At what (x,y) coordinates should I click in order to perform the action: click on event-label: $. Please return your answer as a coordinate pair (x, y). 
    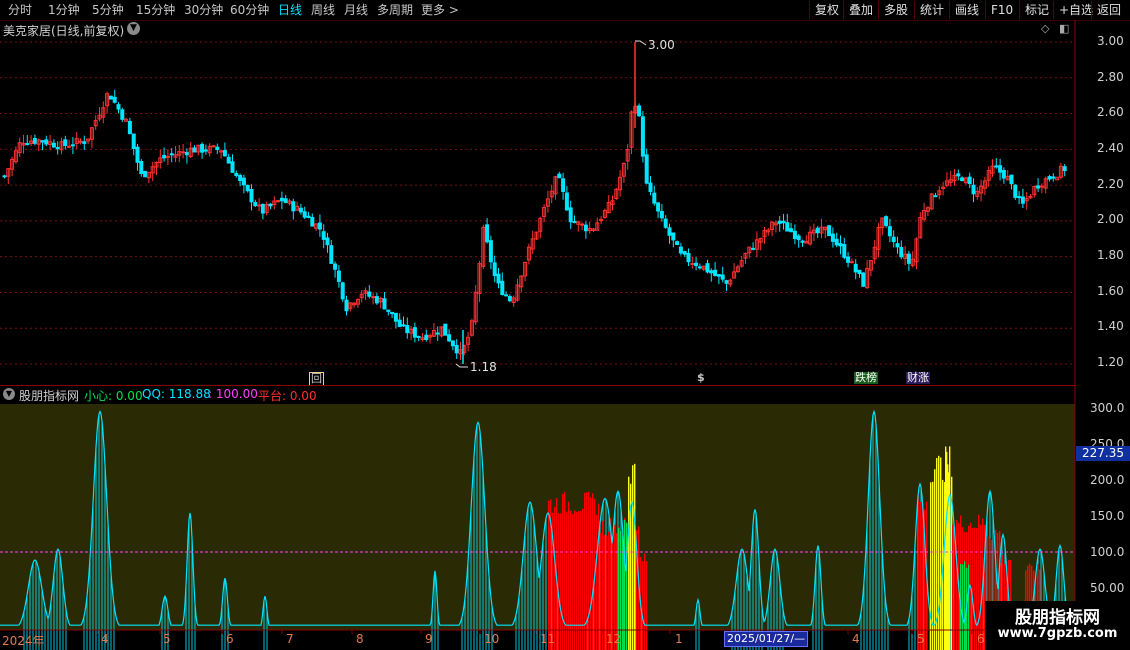
    Looking at the image, I should click on (701, 377).